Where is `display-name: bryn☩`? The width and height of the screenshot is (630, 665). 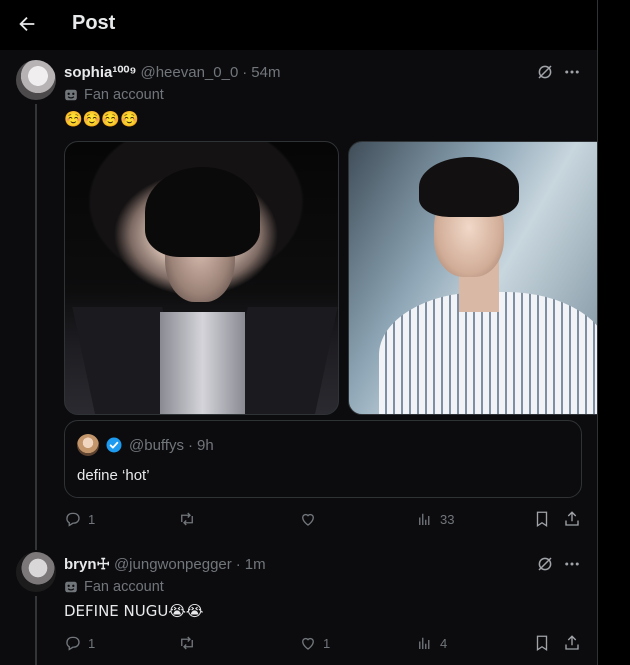
display-name: bryn☩ is located at coordinates (87, 564).